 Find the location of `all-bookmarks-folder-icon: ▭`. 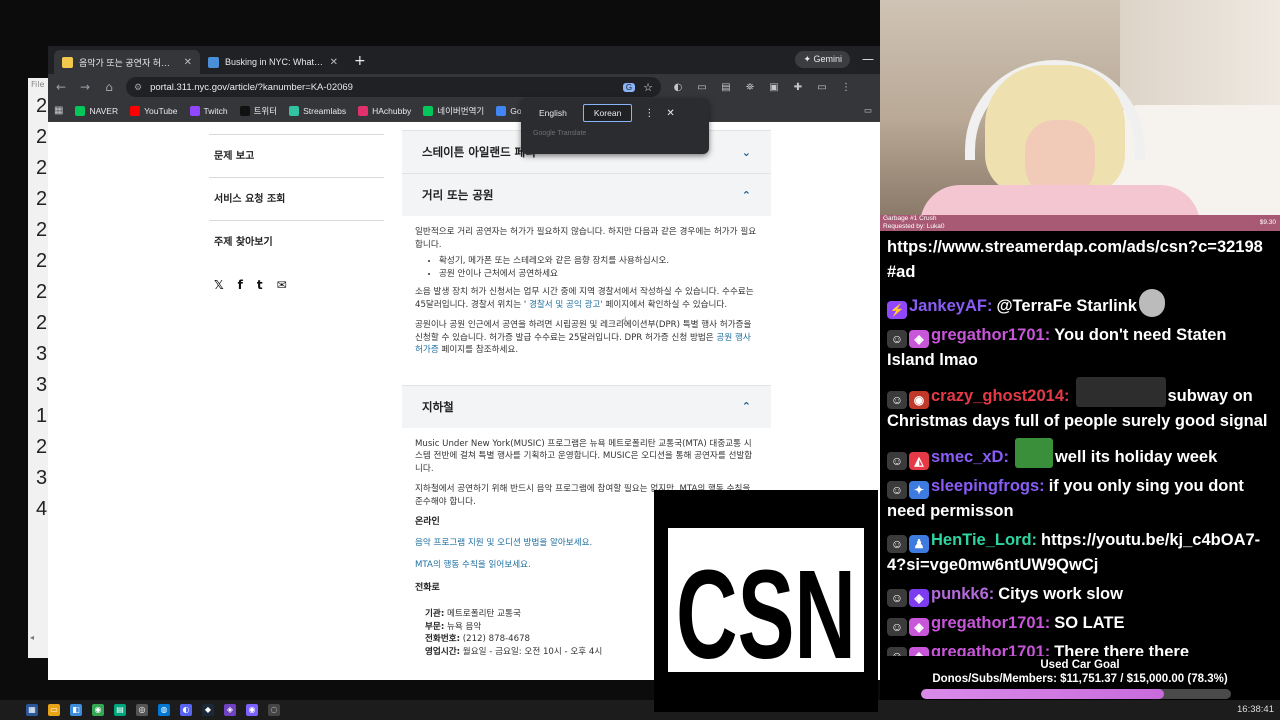

all-bookmarks-folder-icon: ▭ is located at coordinates (868, 110).